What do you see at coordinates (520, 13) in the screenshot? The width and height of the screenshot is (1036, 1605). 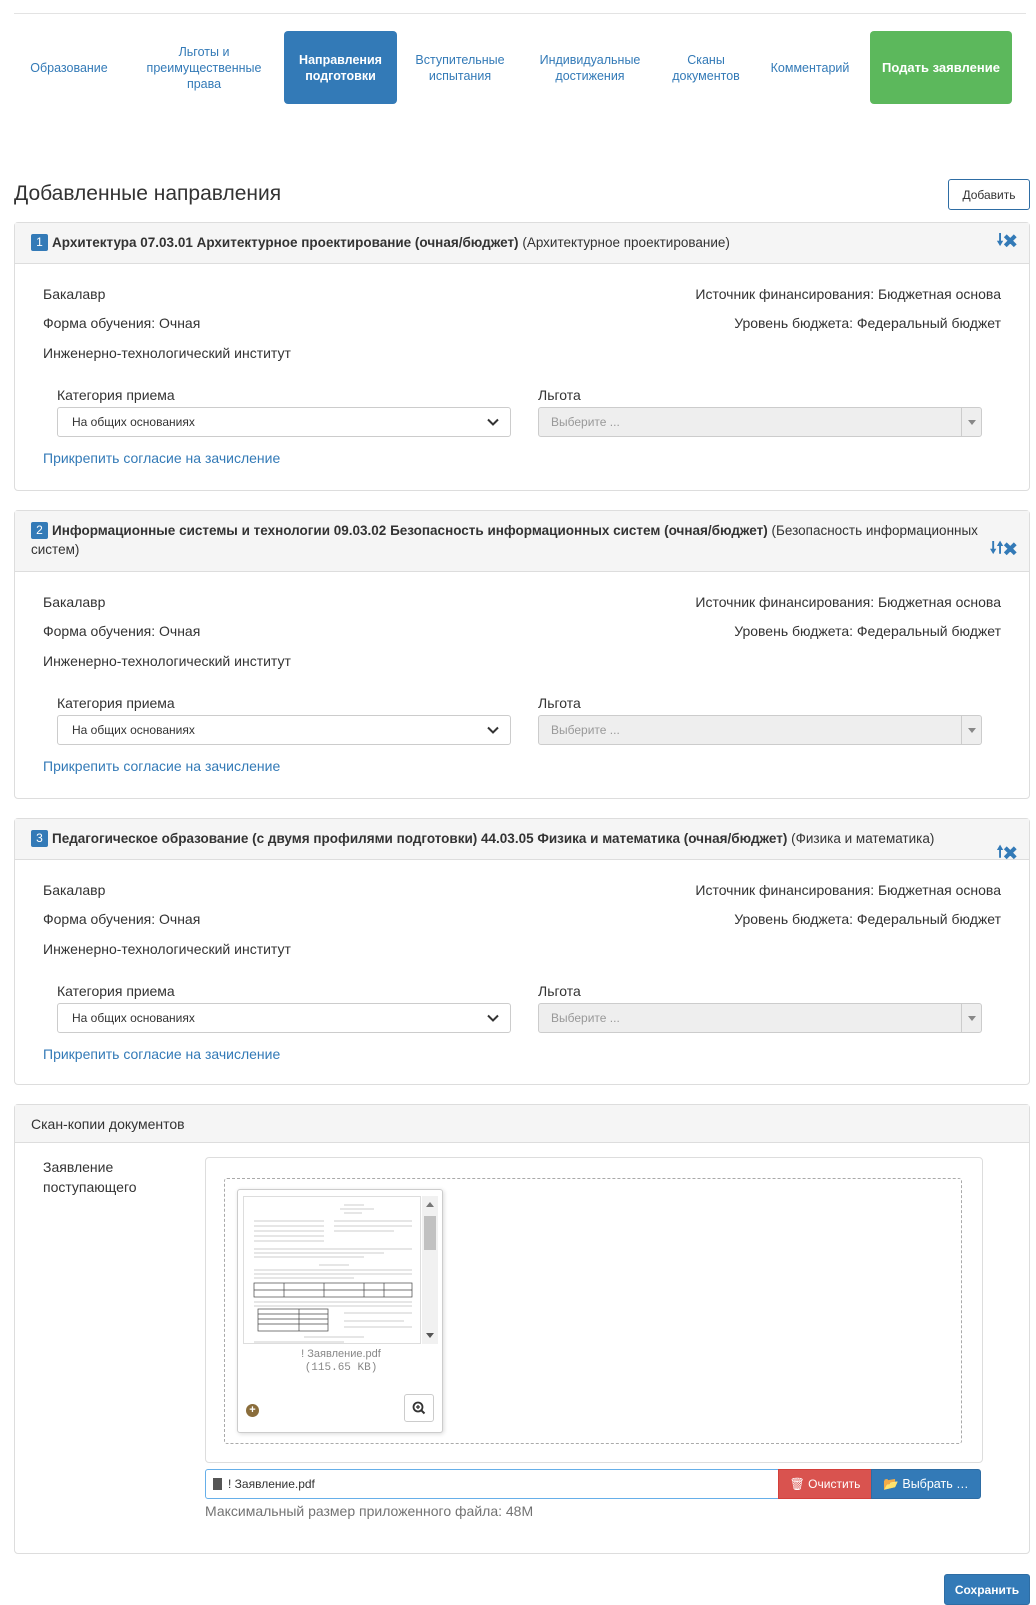 I see `top-divider` at bounding box center [520, 13].